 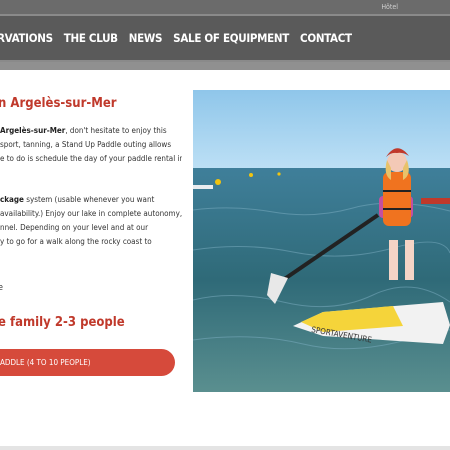 I want to click on nav-item-sale-of-equipment: SALE OF EQUIPMENT, so click(x=231, y=38).